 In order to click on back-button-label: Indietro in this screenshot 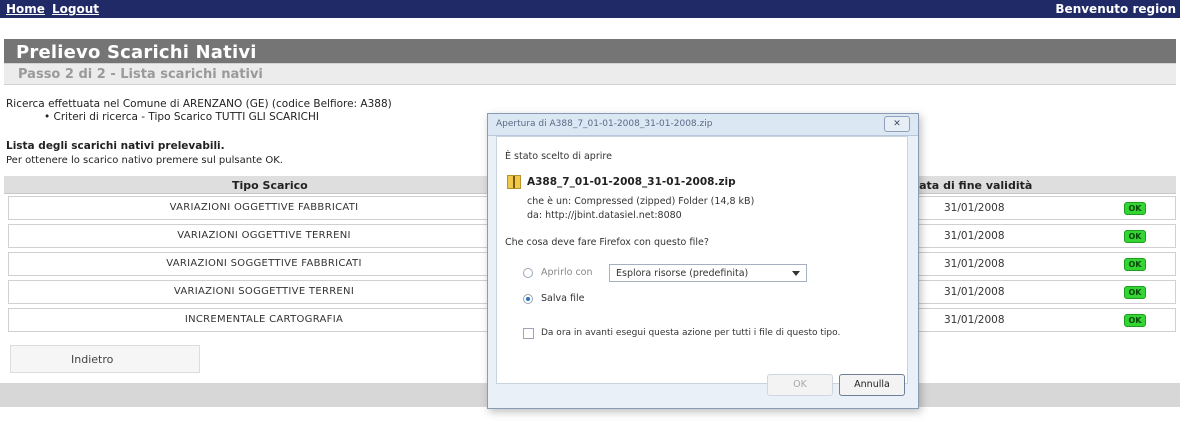, I will do `click(92, 359)`.